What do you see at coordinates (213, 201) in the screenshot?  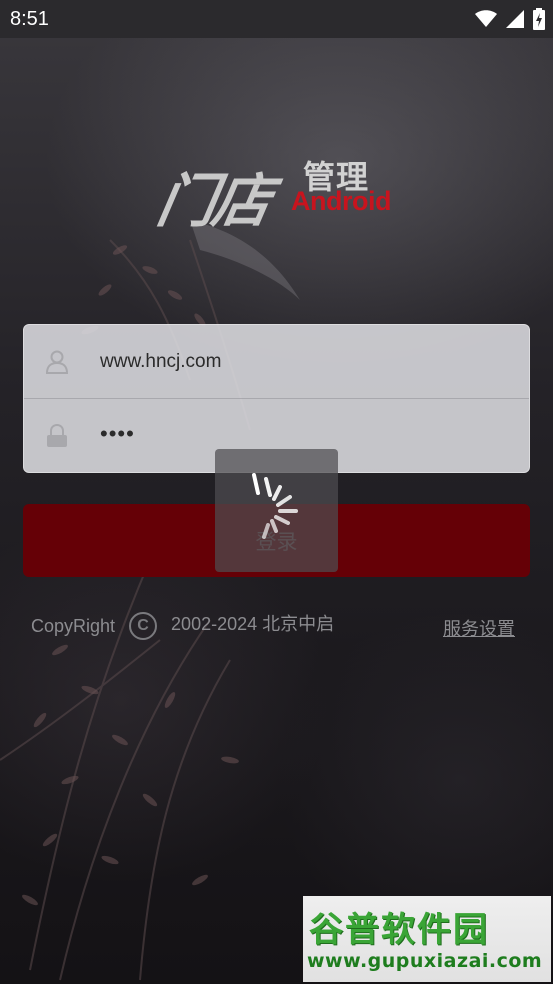 I see `logo-main-text: 门店` at bounding box center [213, 201].